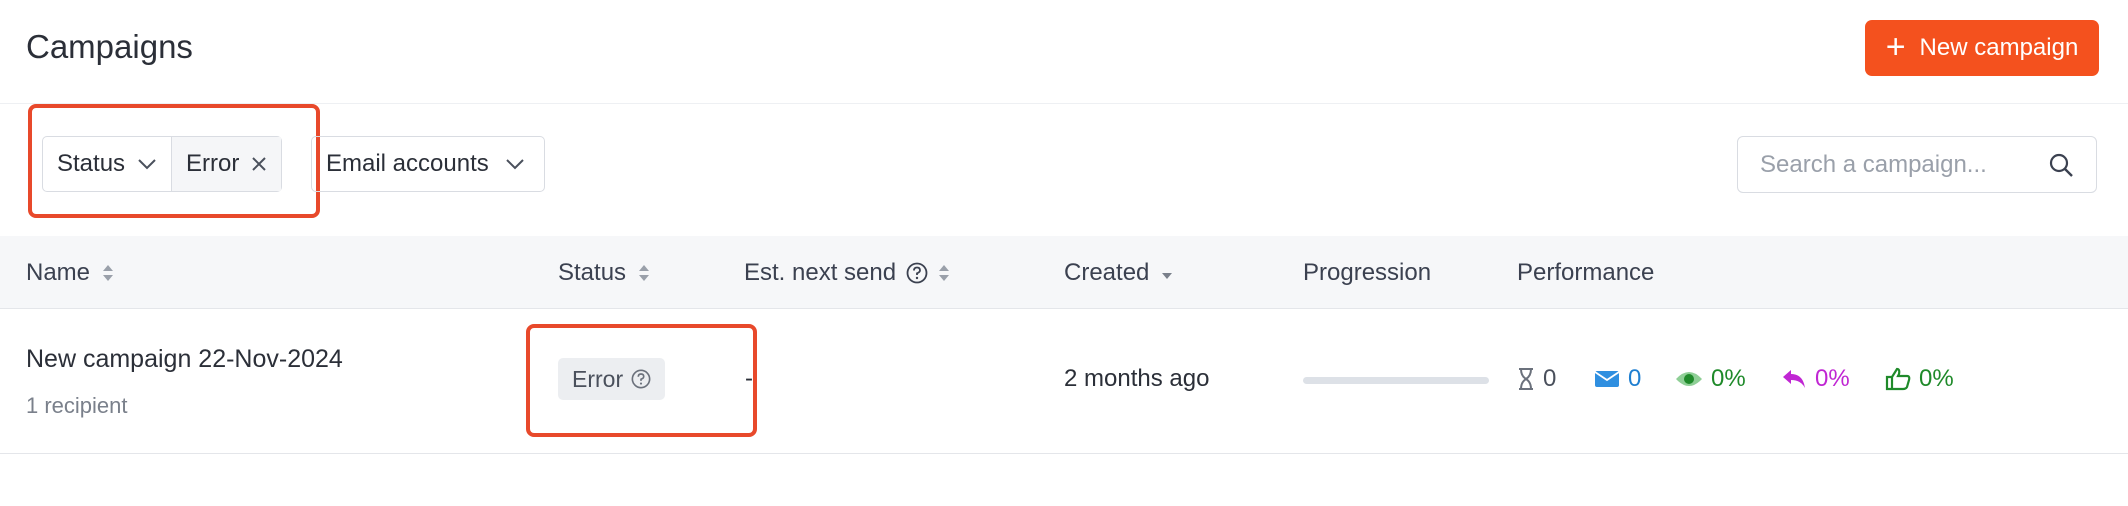 Image resolution: width=2128 pixels, height=506 pixels. What do you see at coordinates (407, 163) in the screenshot?
I see `email-accounts-label: Email accounts` at bounding box center [407, 163].